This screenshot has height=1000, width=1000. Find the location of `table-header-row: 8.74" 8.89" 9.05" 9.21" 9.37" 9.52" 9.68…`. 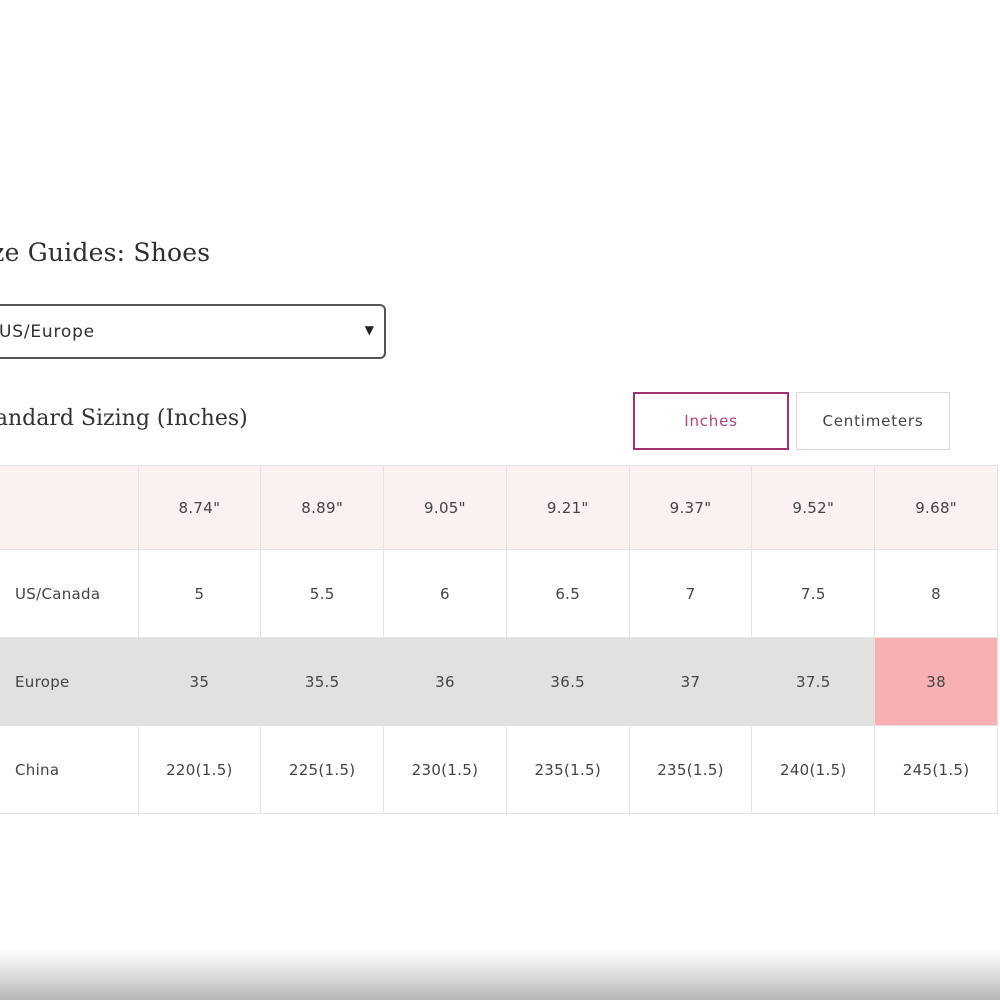

table-header-row: 8.74" 8.89" 9.05" 9.21" 9.37" 9.52" 9.68… is located at coordinates (499, 507).